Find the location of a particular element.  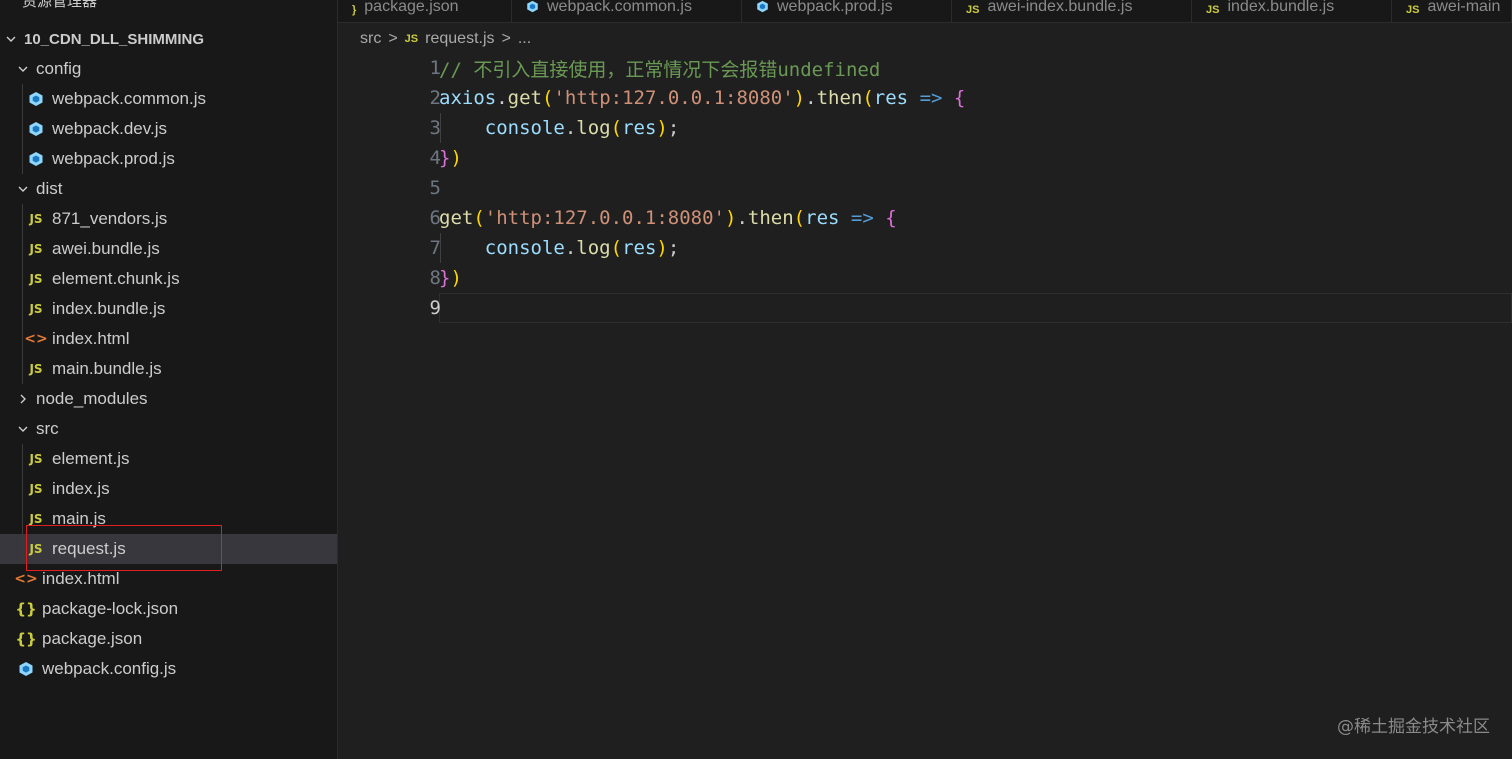

editor-tab: webpack.common.js is located at coordinates (627, 11).